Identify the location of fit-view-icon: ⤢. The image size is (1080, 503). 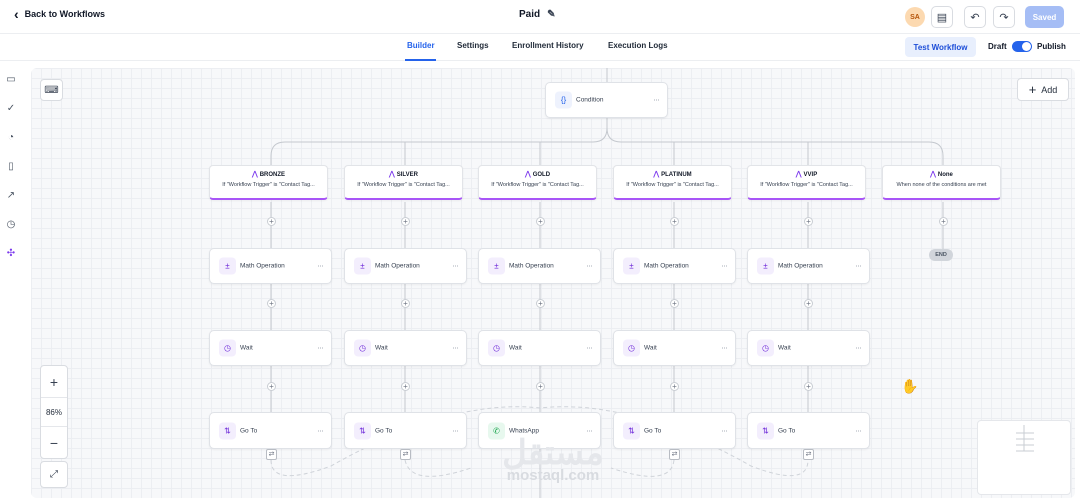
(54, 474).